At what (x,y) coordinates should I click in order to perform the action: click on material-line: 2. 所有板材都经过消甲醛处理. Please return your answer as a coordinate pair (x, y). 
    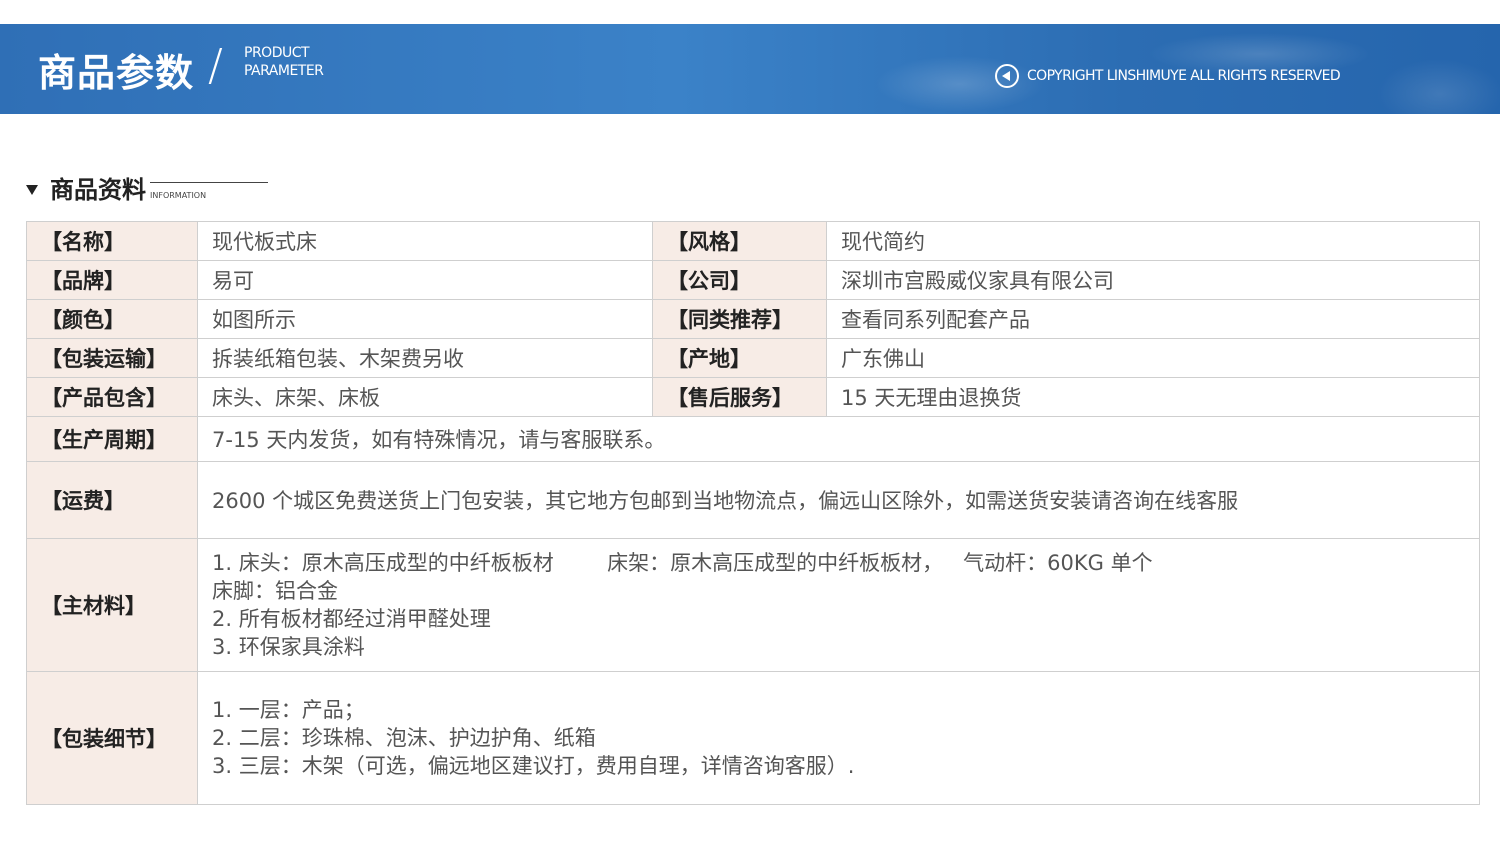
    Looking at the image, I should click on (351, 619).